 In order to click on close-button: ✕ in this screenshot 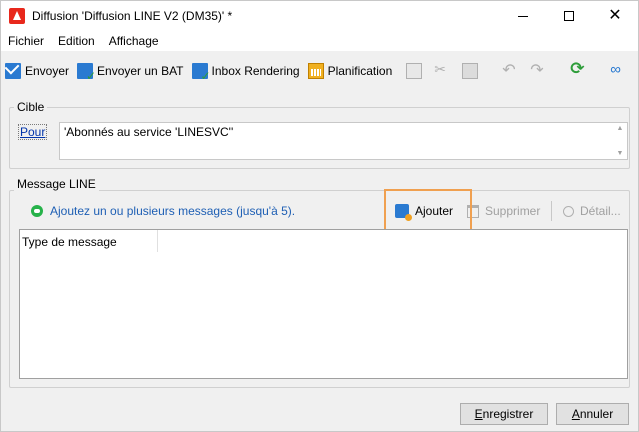, I will do `click(615, 16)`.